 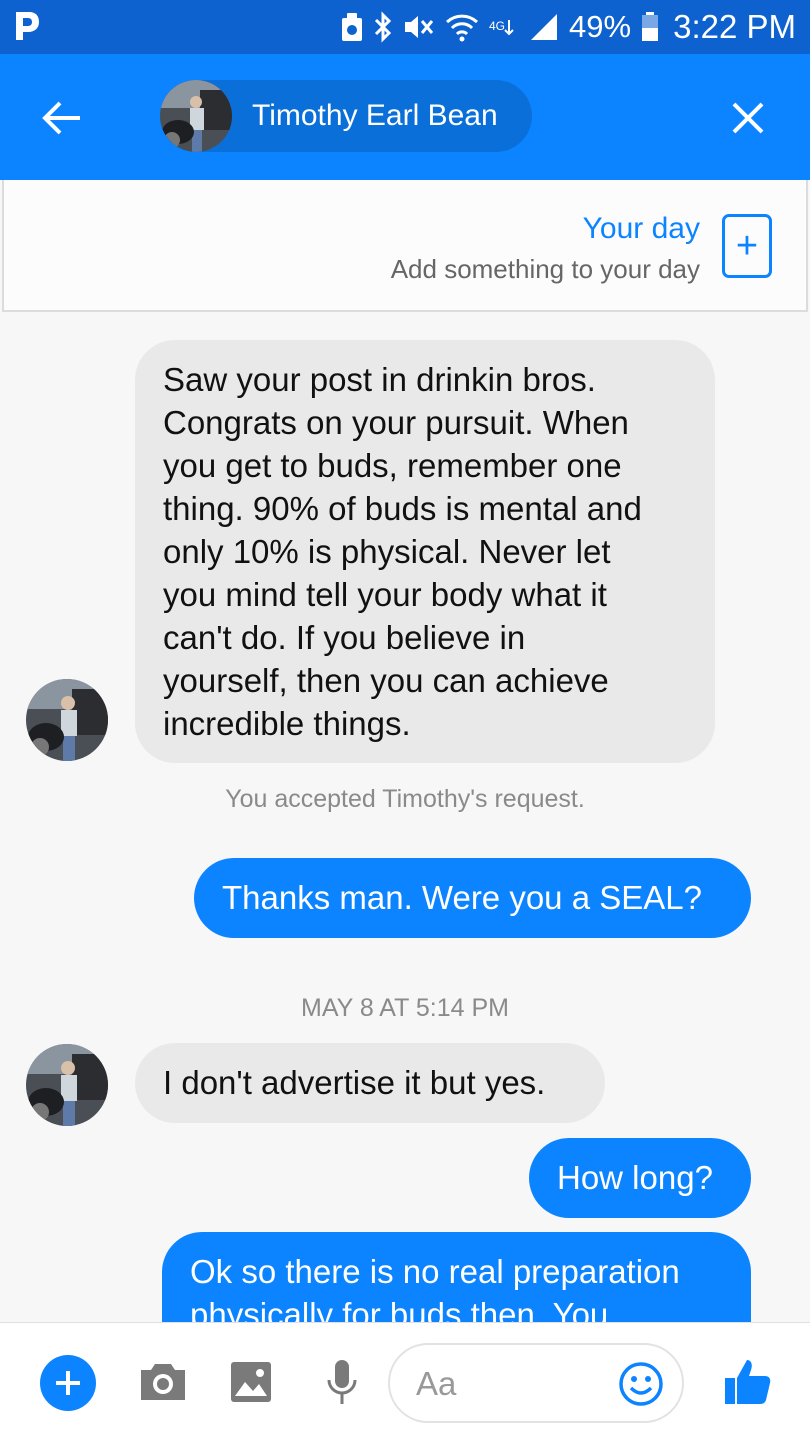 What do you see at coordinates (405, 1008) in the screenshot?
I see `message-timestamp: MAY 8 AT 5:14 PM` at bounding box center [405, 1008].